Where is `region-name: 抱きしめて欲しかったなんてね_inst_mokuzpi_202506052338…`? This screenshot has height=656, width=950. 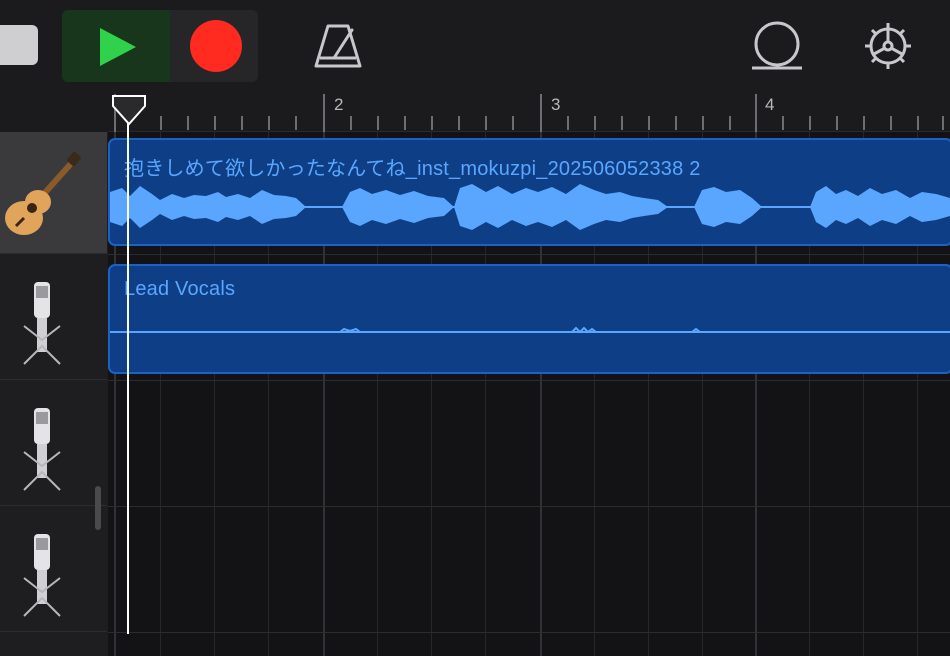
region-name: 抱きしめて欲しかったなんてね_inst_mokuzpi_202506052338… is located at coordinates (412, 169).